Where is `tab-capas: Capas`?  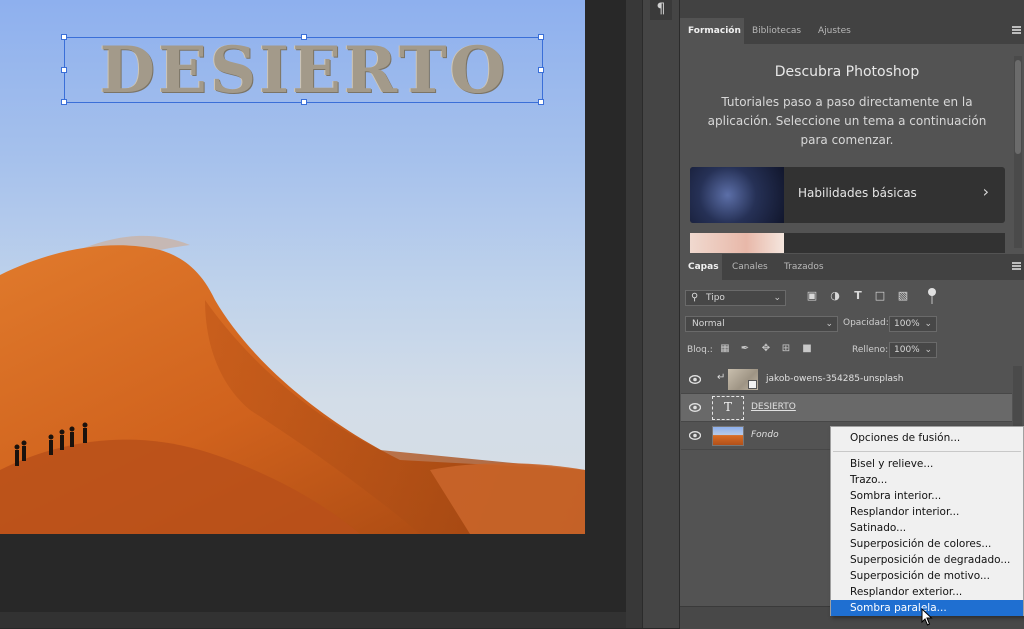
tab-capas: Capas is located at coordinates (701, 267).